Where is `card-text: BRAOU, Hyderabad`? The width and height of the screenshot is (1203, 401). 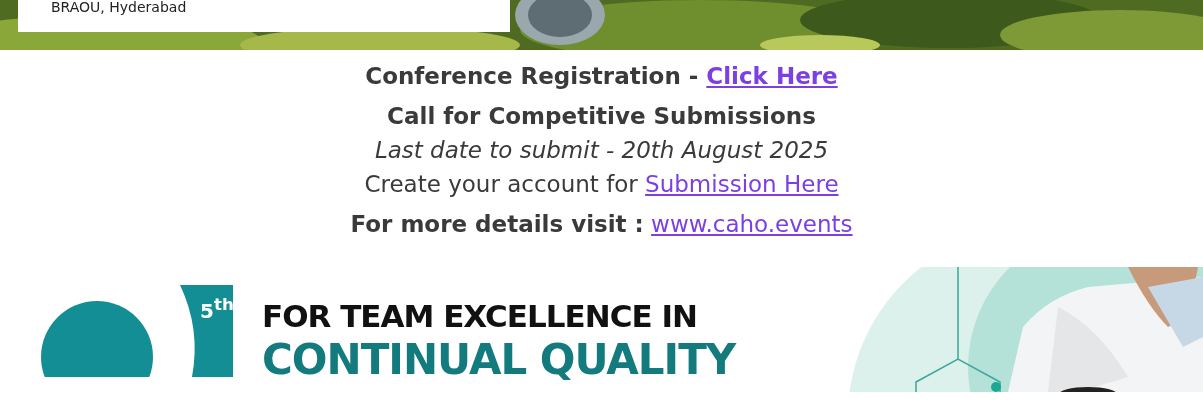 card-text: BRAOU, Hyderabad is located at coordinates (119, 7).